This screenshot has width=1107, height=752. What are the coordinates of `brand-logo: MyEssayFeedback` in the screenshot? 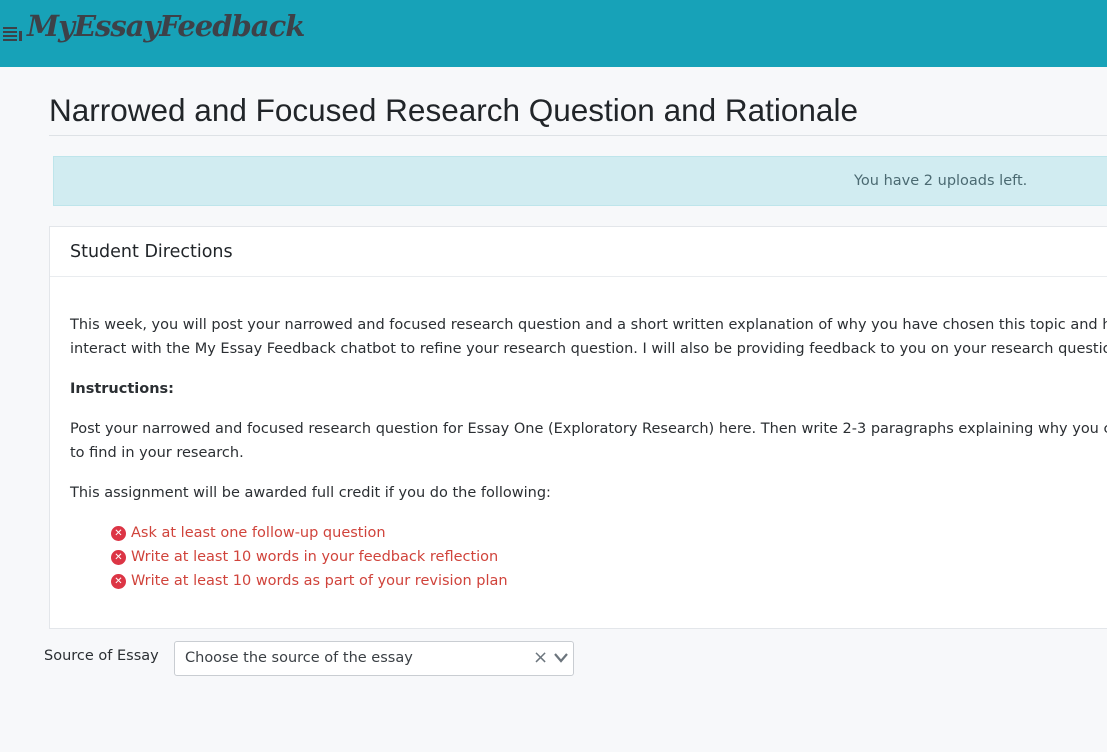 It's located at (166, 26).